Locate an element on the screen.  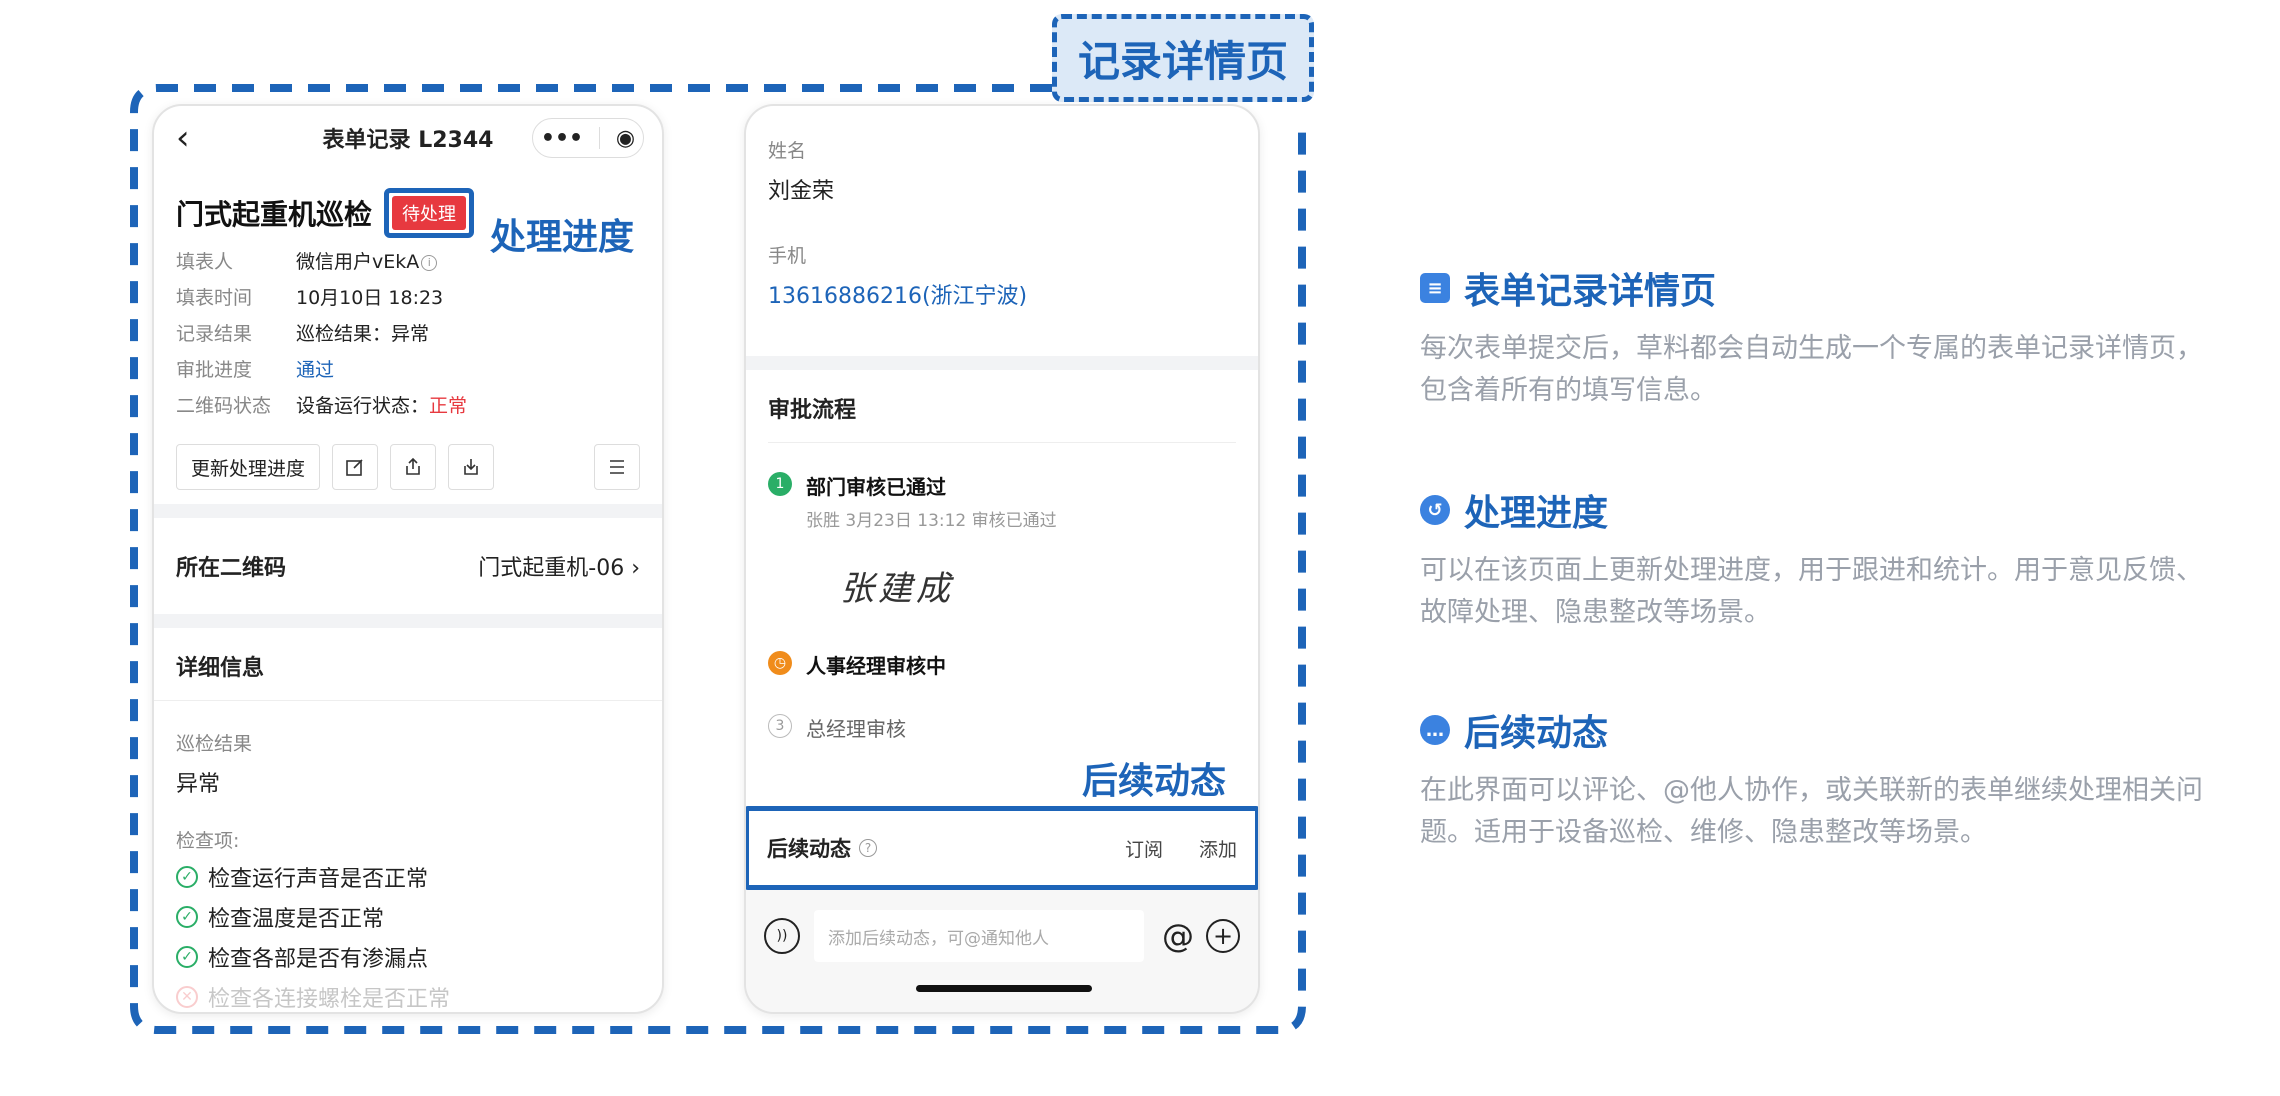
check-item: ✕ 检查各连接螺栓是否正常 is located at coordinates (408, 996).